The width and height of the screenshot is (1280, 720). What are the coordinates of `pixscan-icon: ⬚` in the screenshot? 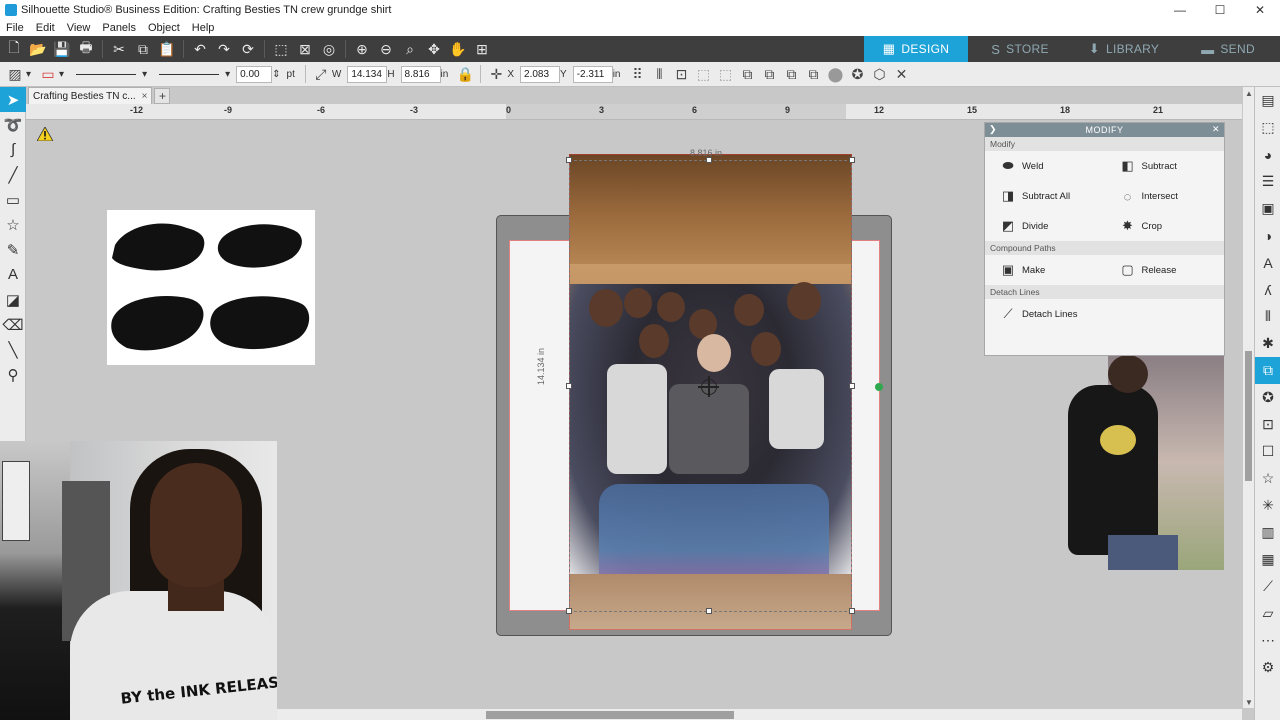 It's located at (1267, 127).